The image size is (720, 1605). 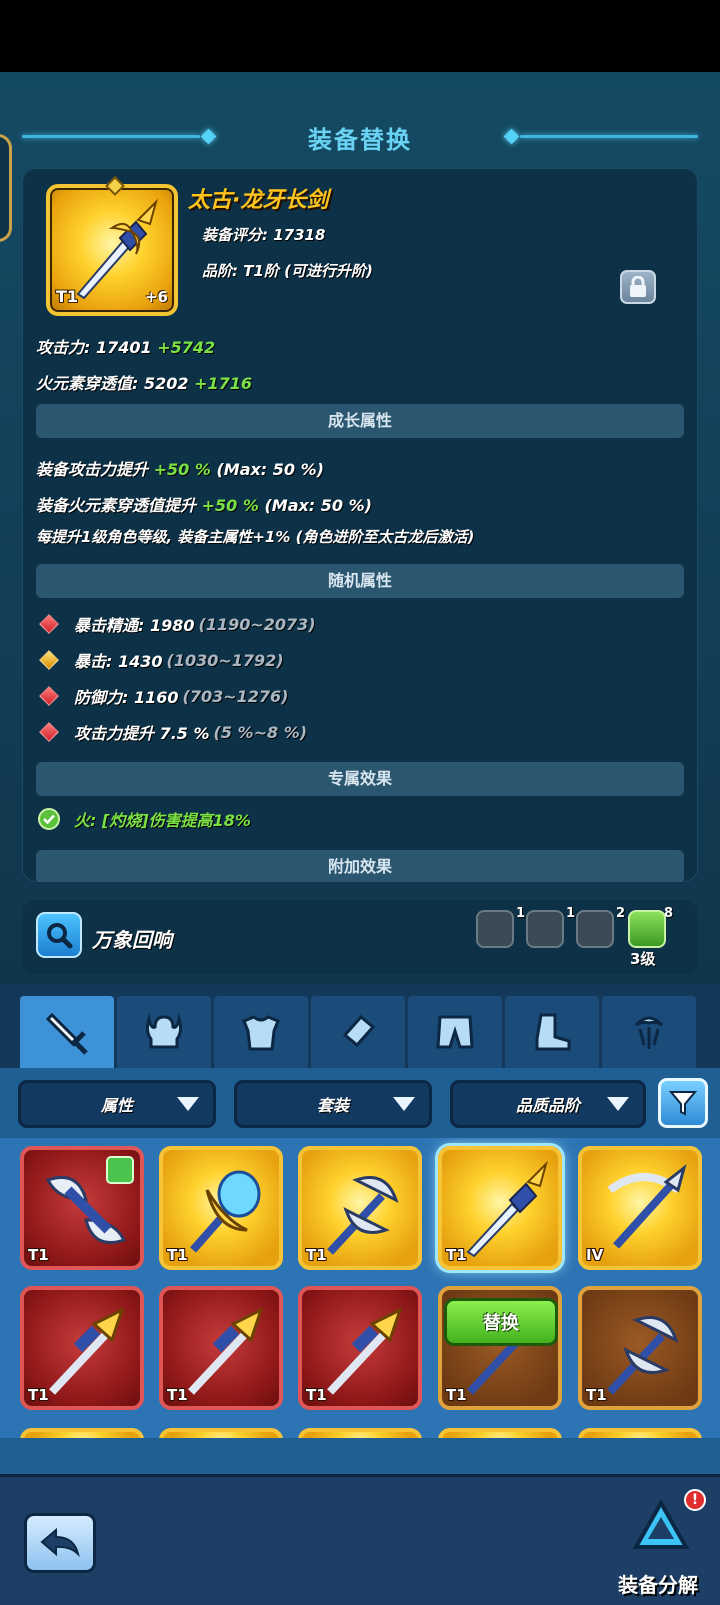 What do you see at coordinates (595, 1255) in the screenshot?
I see `slot-tier: IV` at bounding box center [595, 1255].